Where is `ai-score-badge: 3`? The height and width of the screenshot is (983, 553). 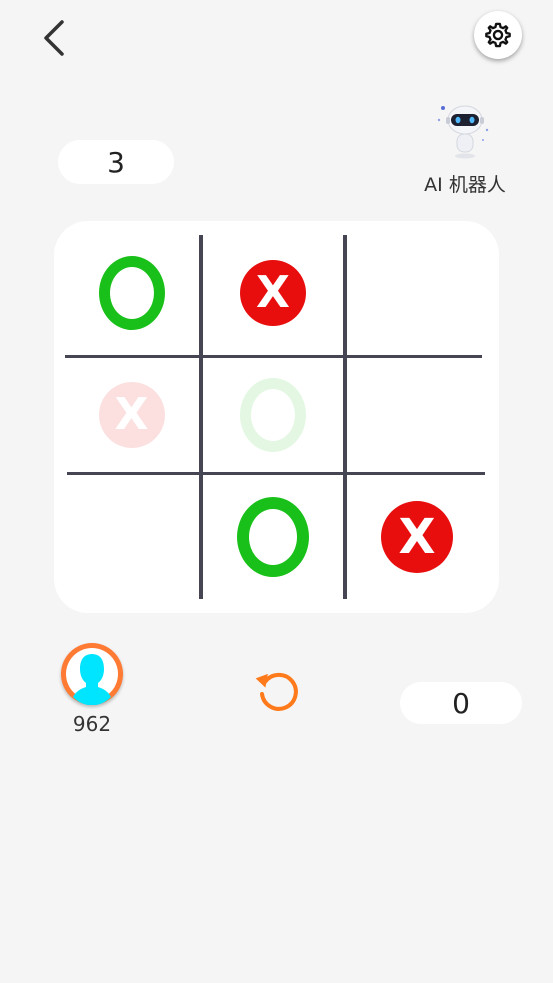 ai-score-badge: 3 is located at coordinates (116, 162).